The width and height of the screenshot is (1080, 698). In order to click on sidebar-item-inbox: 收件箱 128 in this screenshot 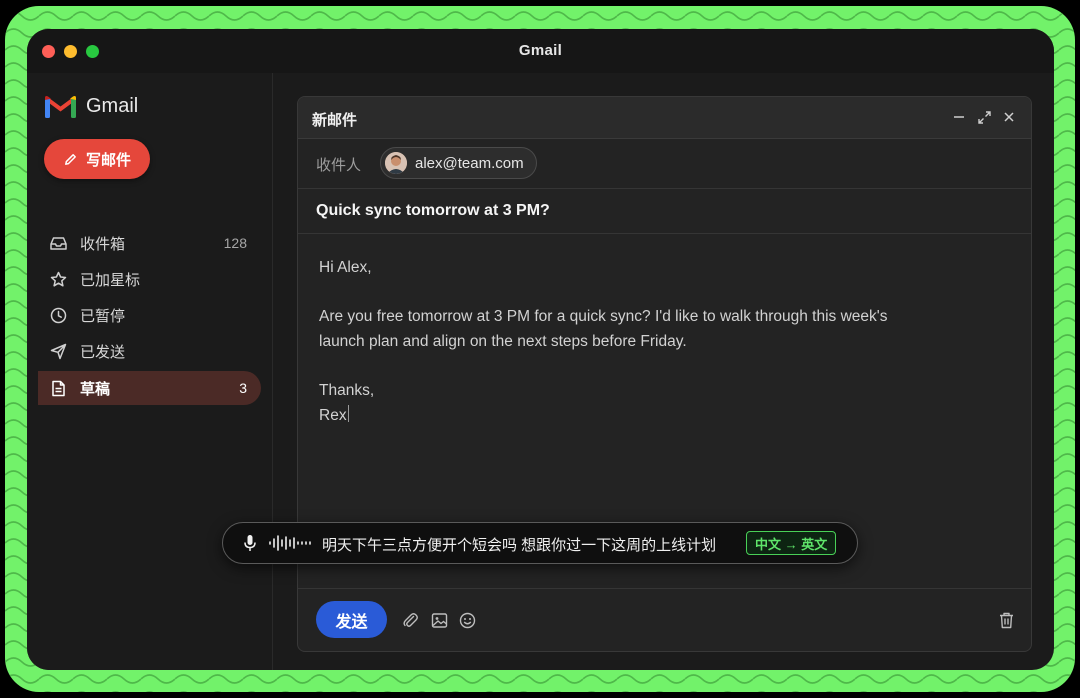, I will do `click(149, 243)`.